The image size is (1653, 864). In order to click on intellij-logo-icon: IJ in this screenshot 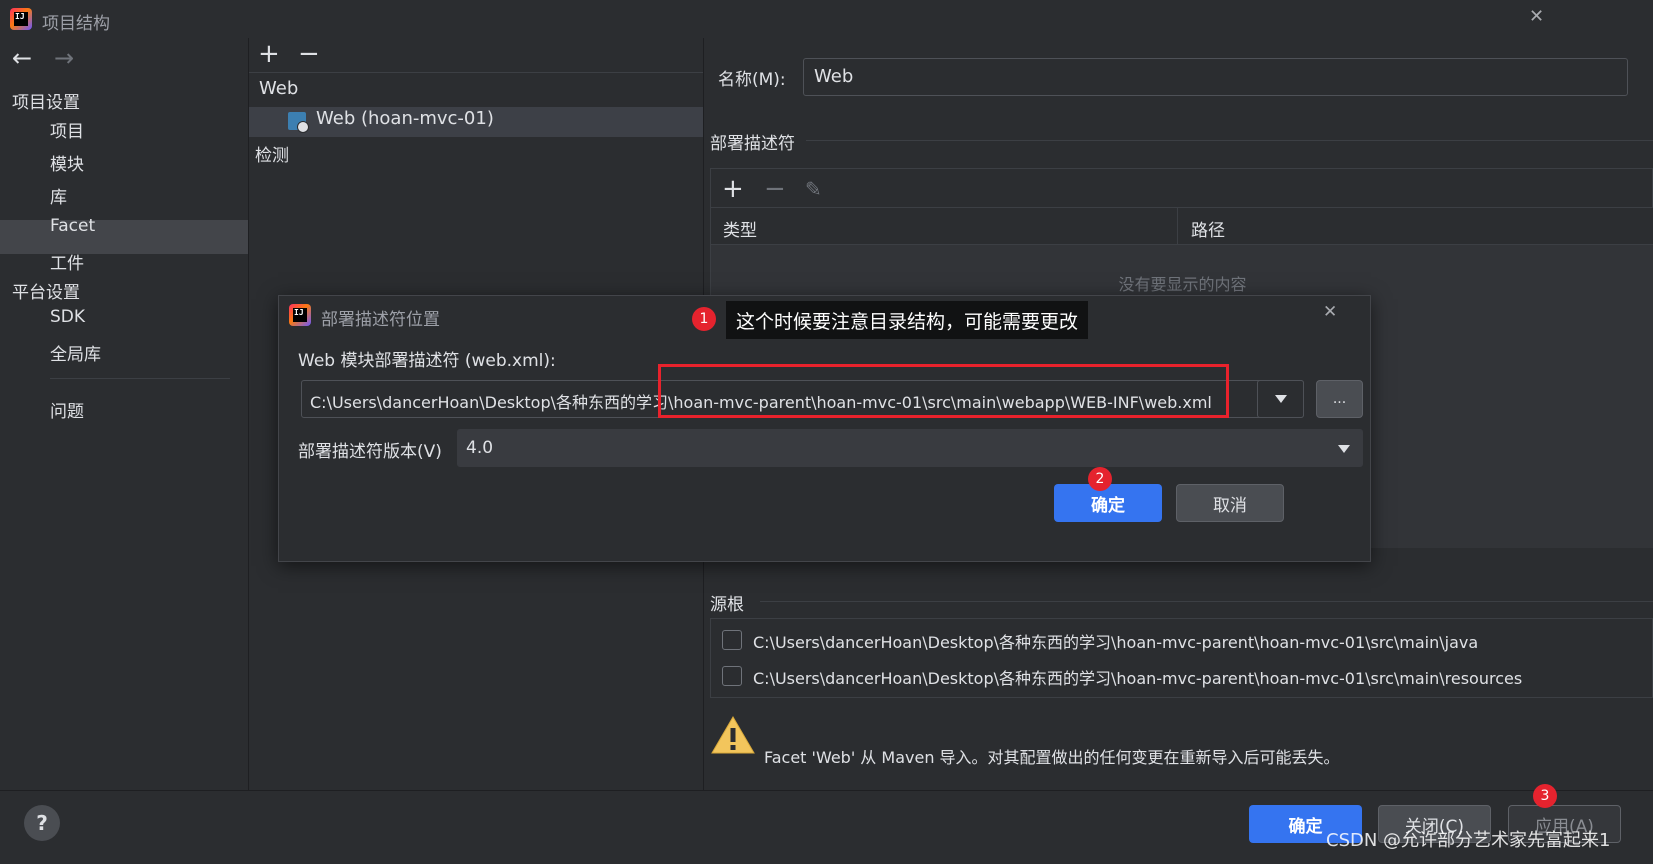, I will do `click(21, 19)`.